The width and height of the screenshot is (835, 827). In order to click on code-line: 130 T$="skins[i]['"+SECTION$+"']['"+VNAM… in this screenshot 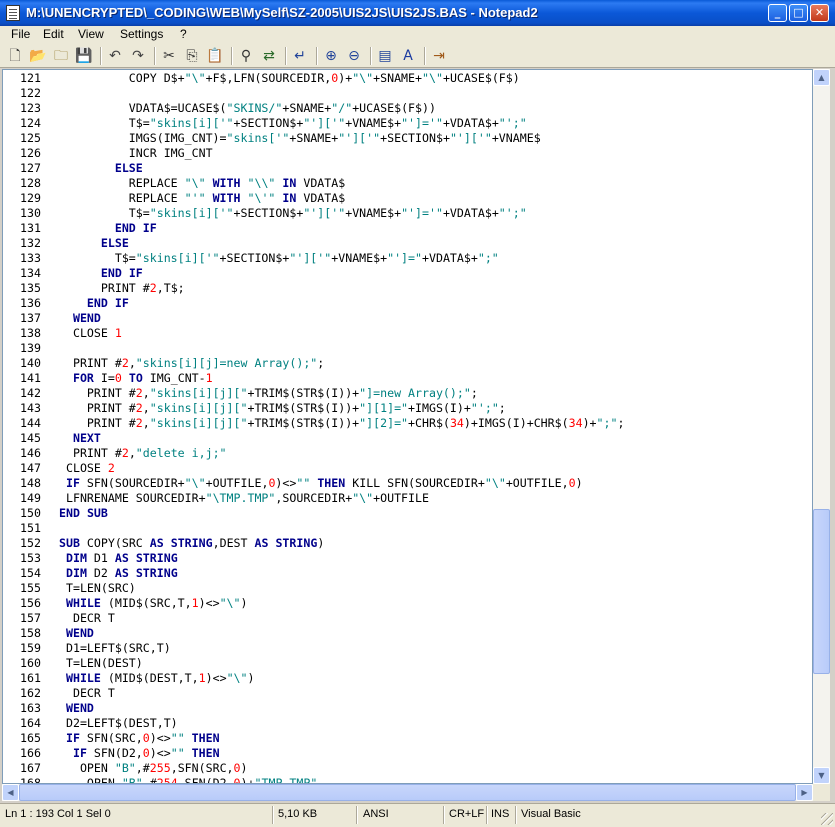, I will do `click(407, 213)`.